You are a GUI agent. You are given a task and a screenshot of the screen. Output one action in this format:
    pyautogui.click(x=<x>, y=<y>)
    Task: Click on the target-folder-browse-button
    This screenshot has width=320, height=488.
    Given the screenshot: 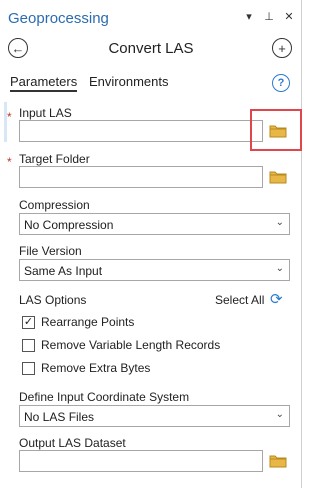 What is the action you would take?
    pyautogui.click(x=278, y=177)
    